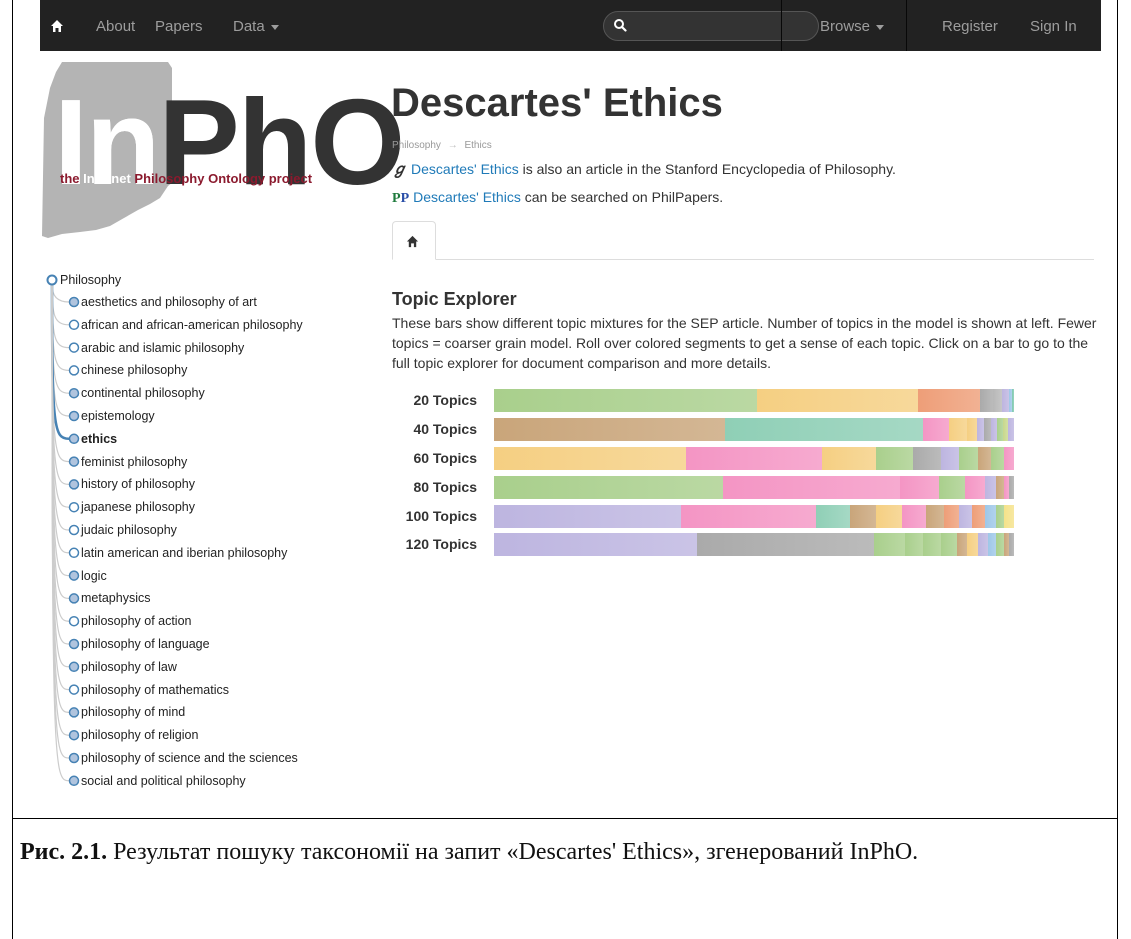 The image size is (1131, 939). Describe the element at coordinates (129, 667) in the screenshot. I see `tree-node-label: philosophy of law` at that location.